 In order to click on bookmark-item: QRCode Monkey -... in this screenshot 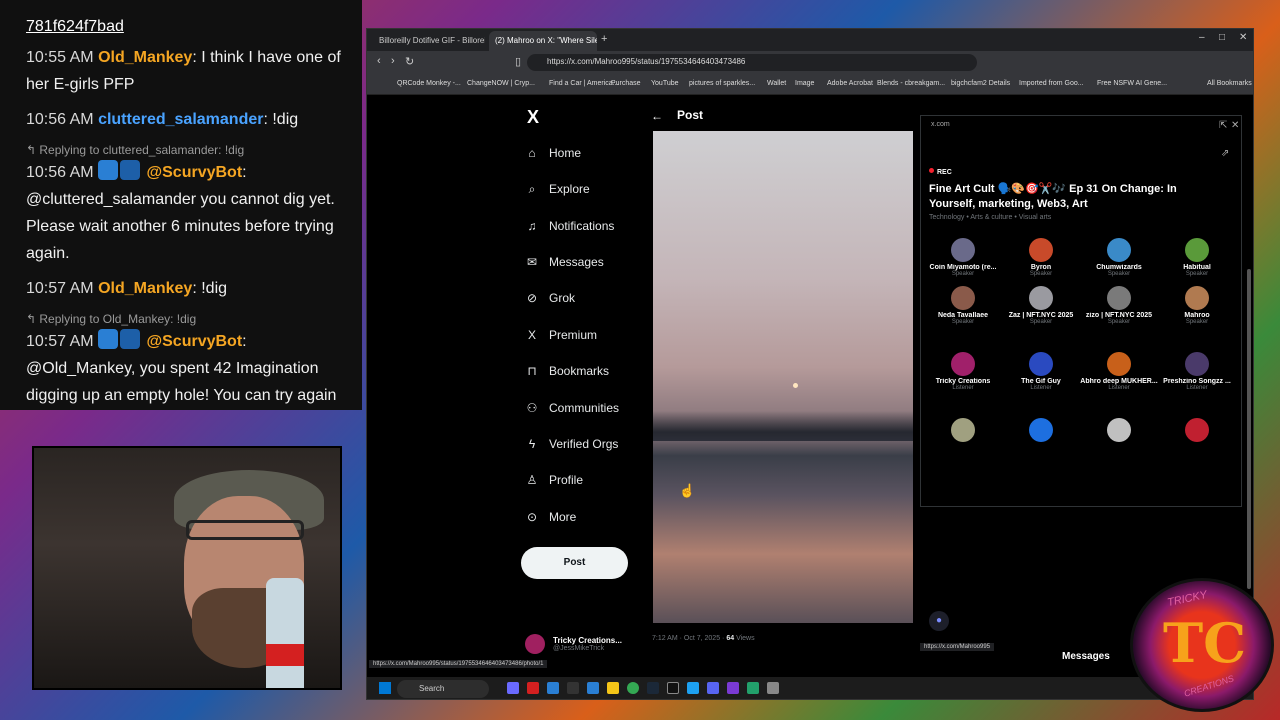, I will do `click(429, 83)`.